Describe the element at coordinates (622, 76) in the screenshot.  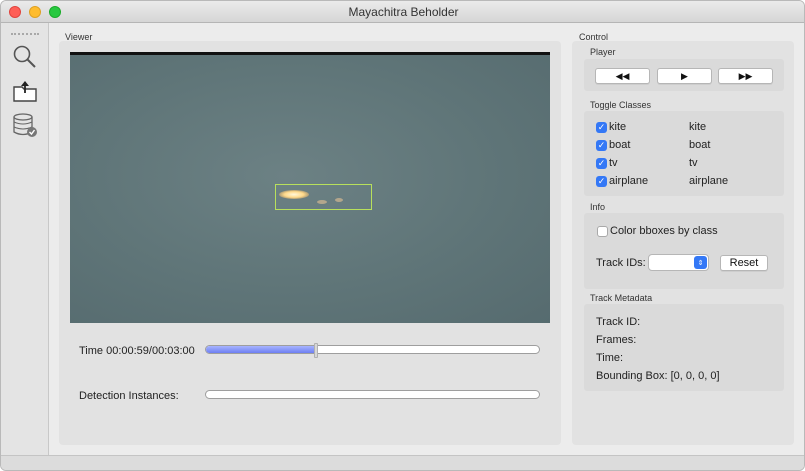
I see `rewind-button: ◀◀` at that location.